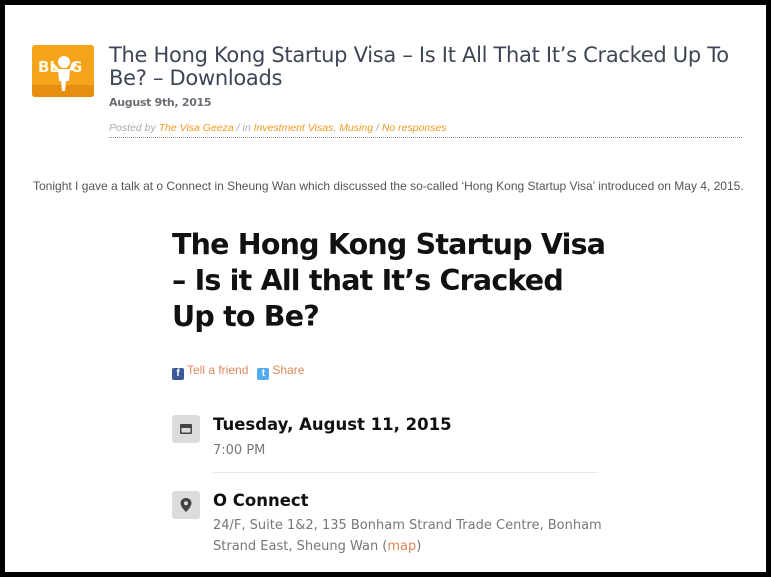  I want to click on event-date: Tuesday, August 11, 2015, so click(332, 424).